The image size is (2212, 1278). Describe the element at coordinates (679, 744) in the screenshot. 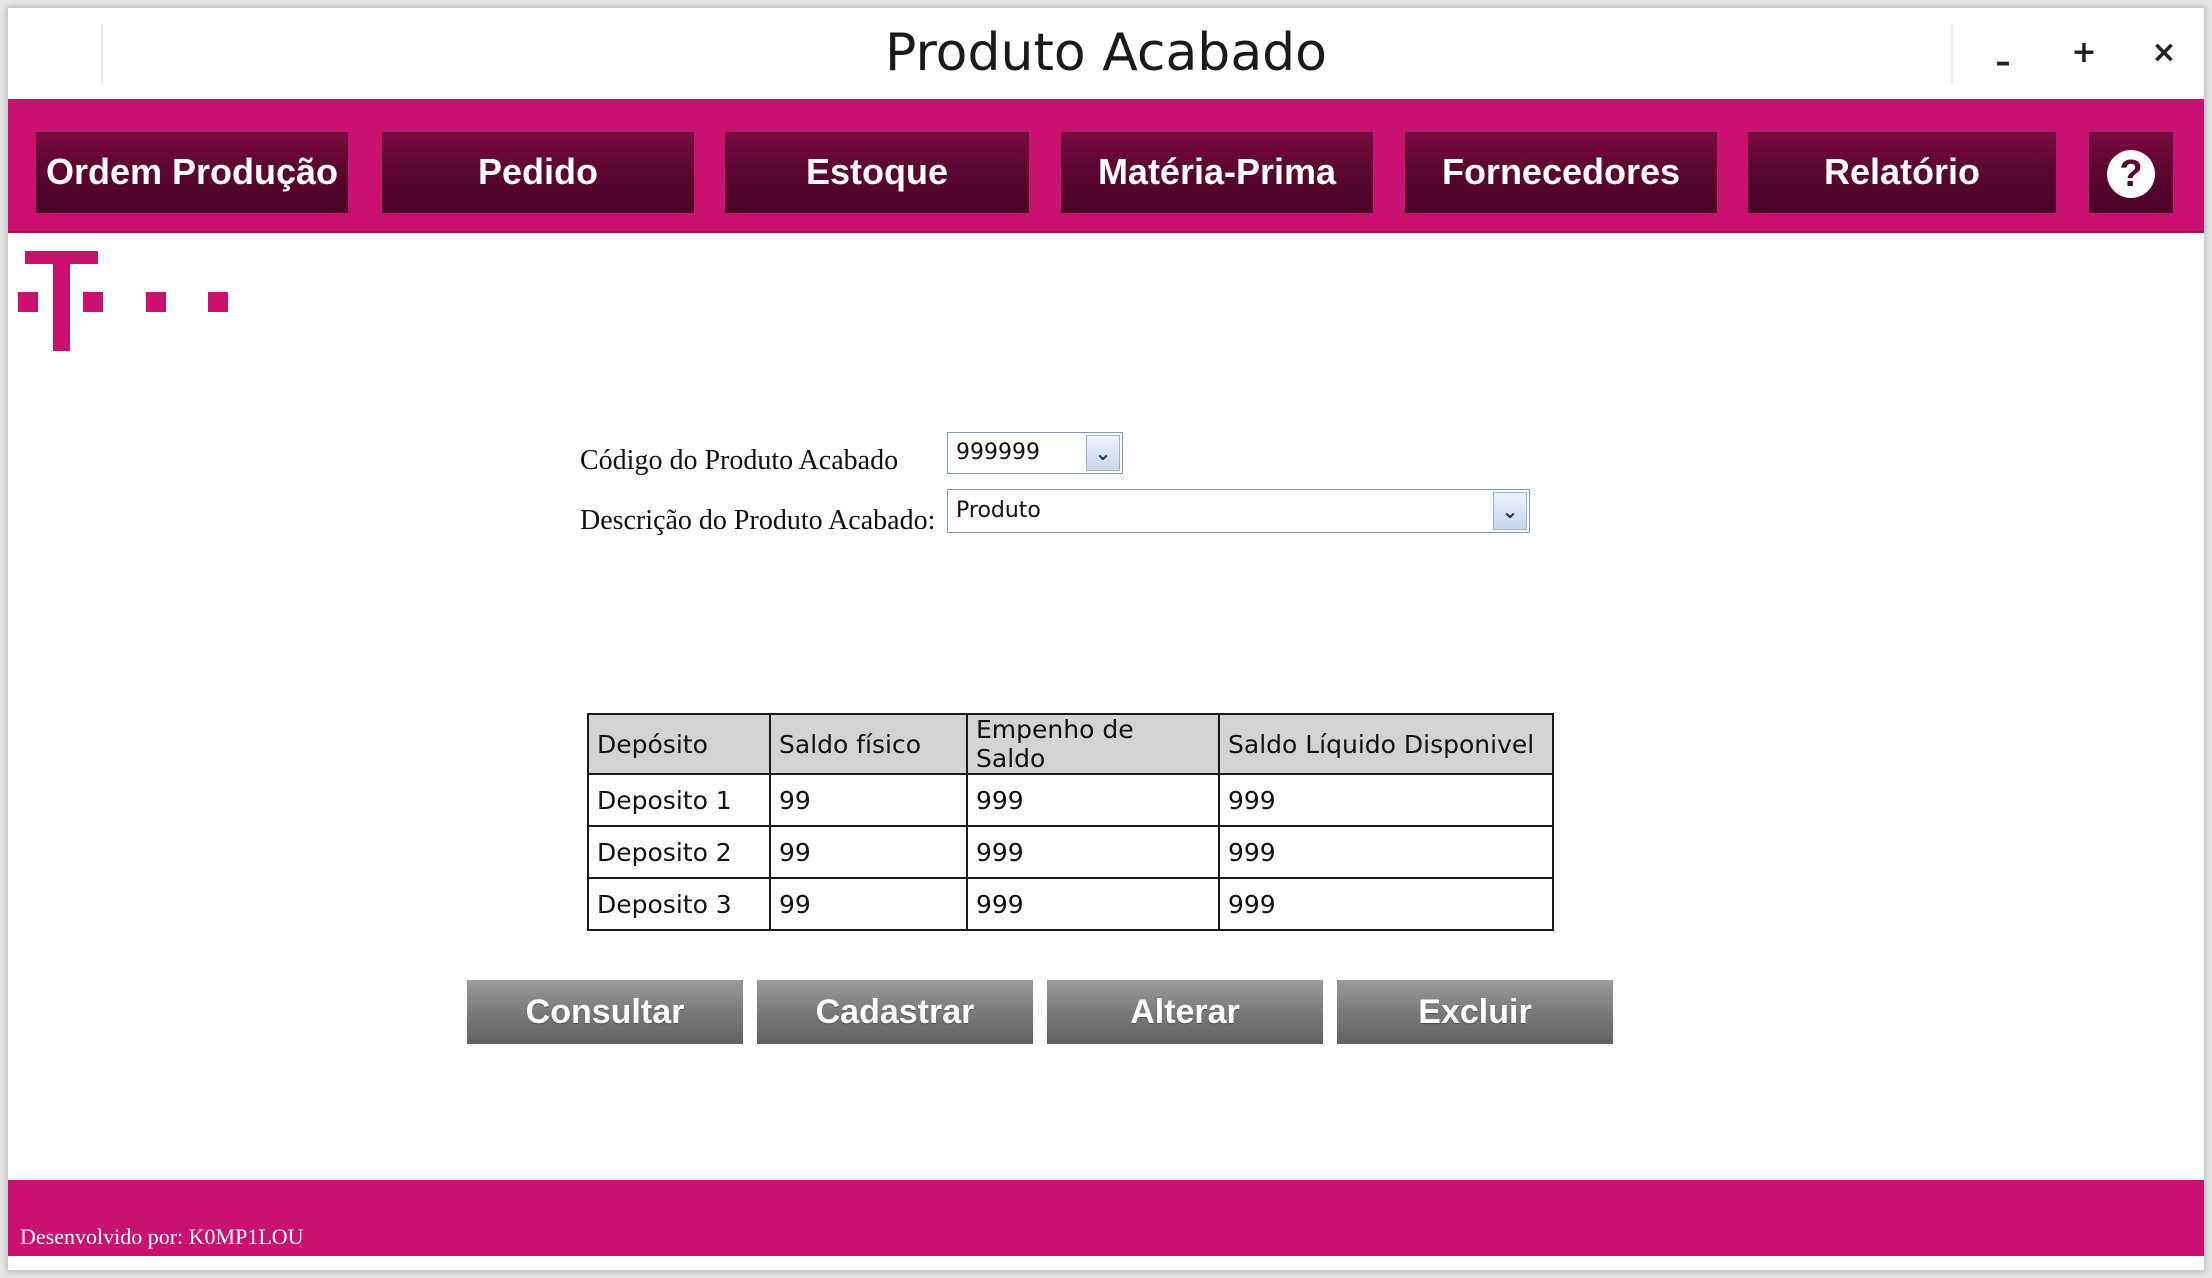

I see `column-header-deposito: Depósito` at that location.